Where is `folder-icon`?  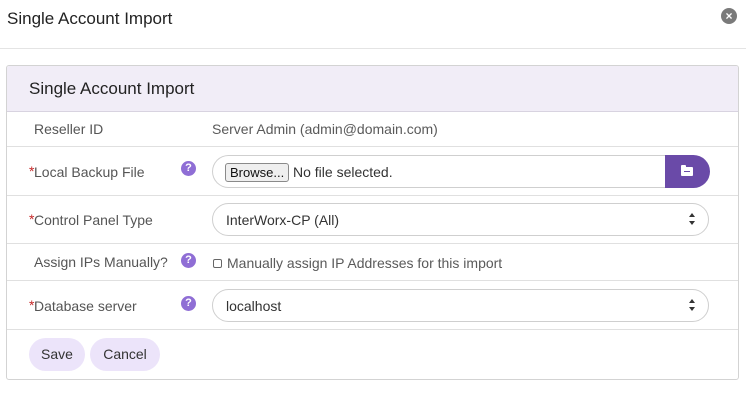
folder-icon is located at coordinates (687, 170).